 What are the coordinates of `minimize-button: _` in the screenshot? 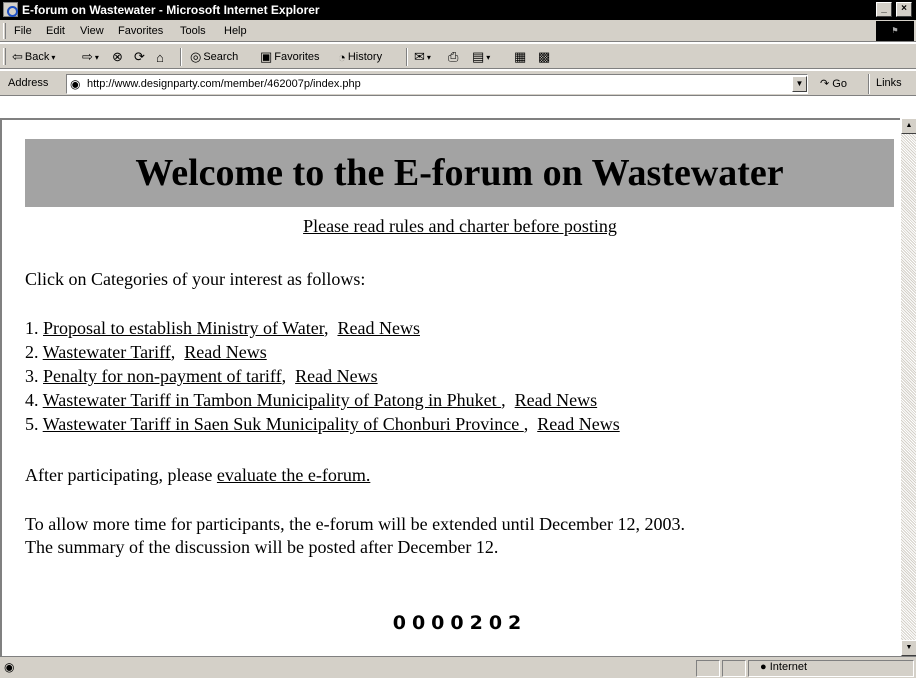 It's located at (884, 9).